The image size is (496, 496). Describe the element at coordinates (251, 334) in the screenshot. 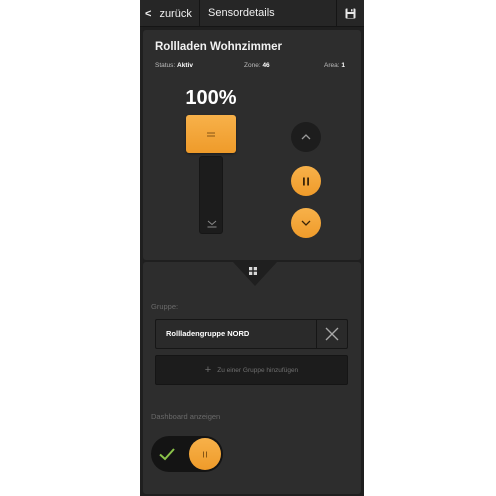

I see `group-entry: Rollladengruppe NORD` at that location.